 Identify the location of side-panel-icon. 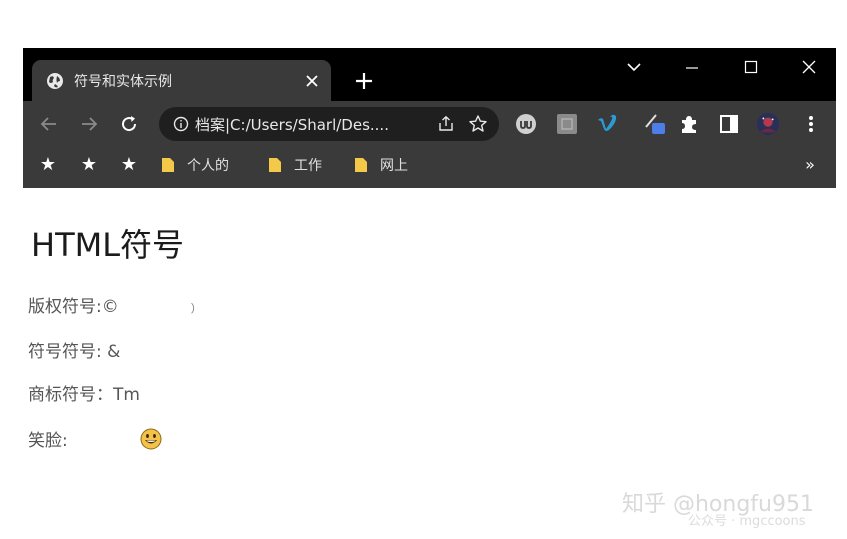
(729, 124).